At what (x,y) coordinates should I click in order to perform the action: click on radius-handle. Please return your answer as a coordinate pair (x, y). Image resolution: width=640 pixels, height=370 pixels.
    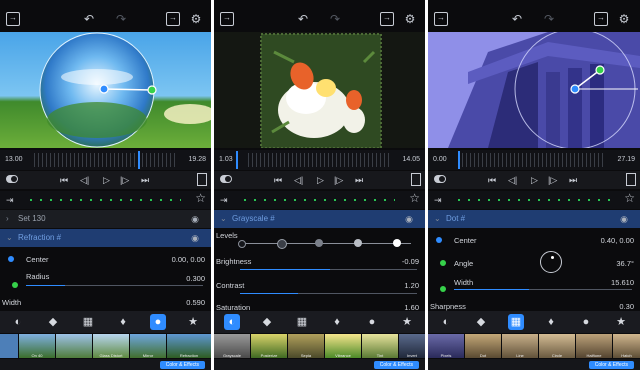
    Looking at the image, I should click on (152, 90).